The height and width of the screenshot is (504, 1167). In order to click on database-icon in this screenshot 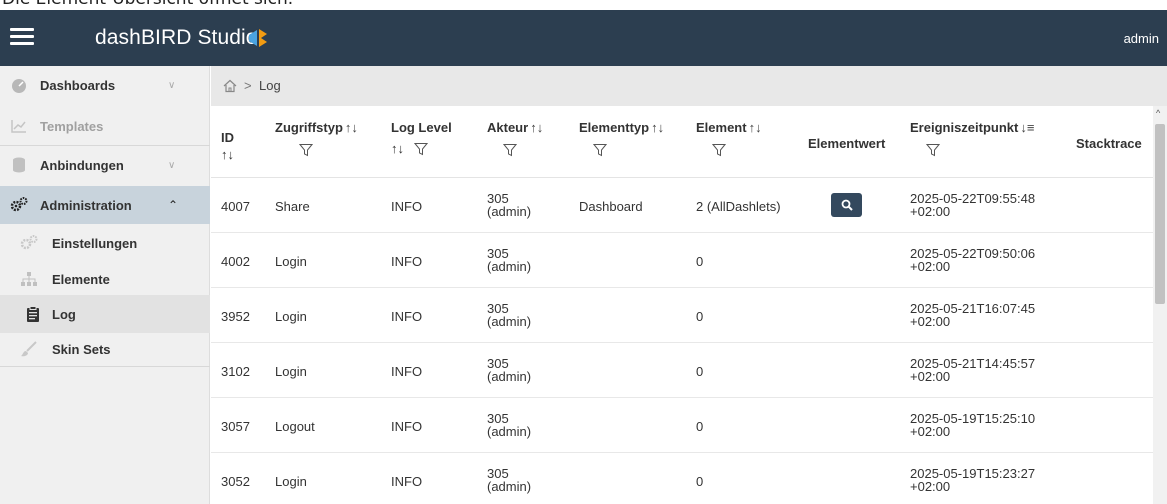, I will do `click(19, 165)`.